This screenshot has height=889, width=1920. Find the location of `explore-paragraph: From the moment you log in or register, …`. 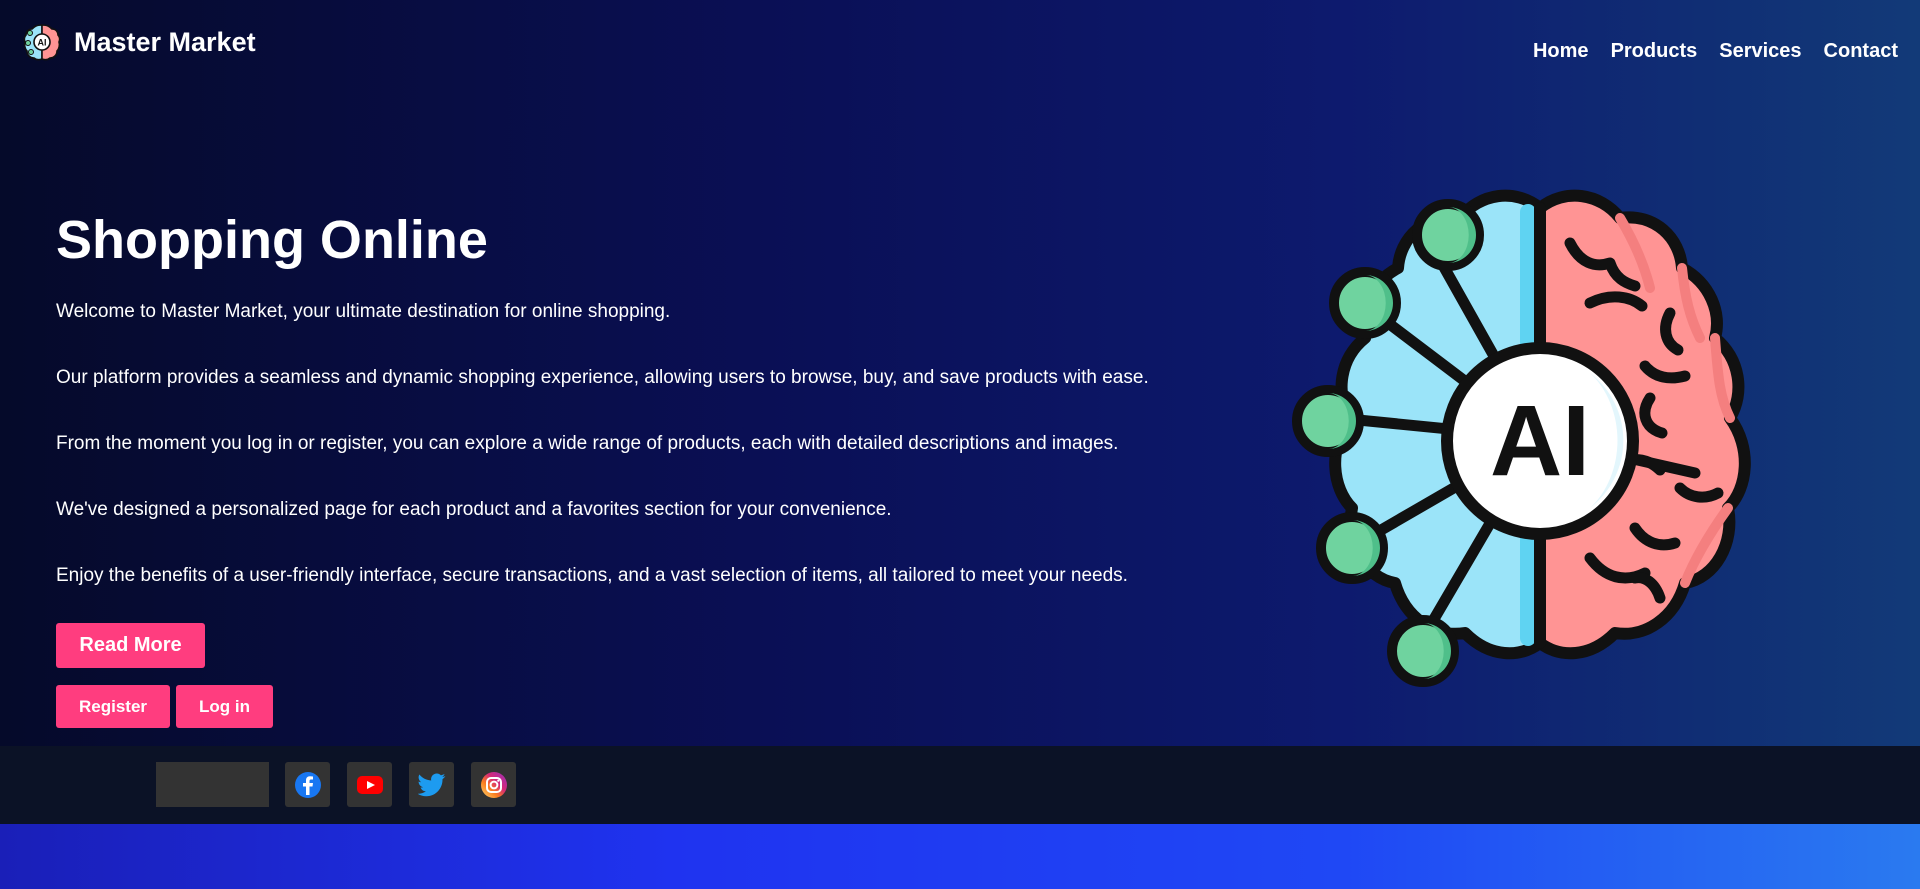

explore-paragraph: From the moment you log in or register, … is located at coordinates (587, 443).